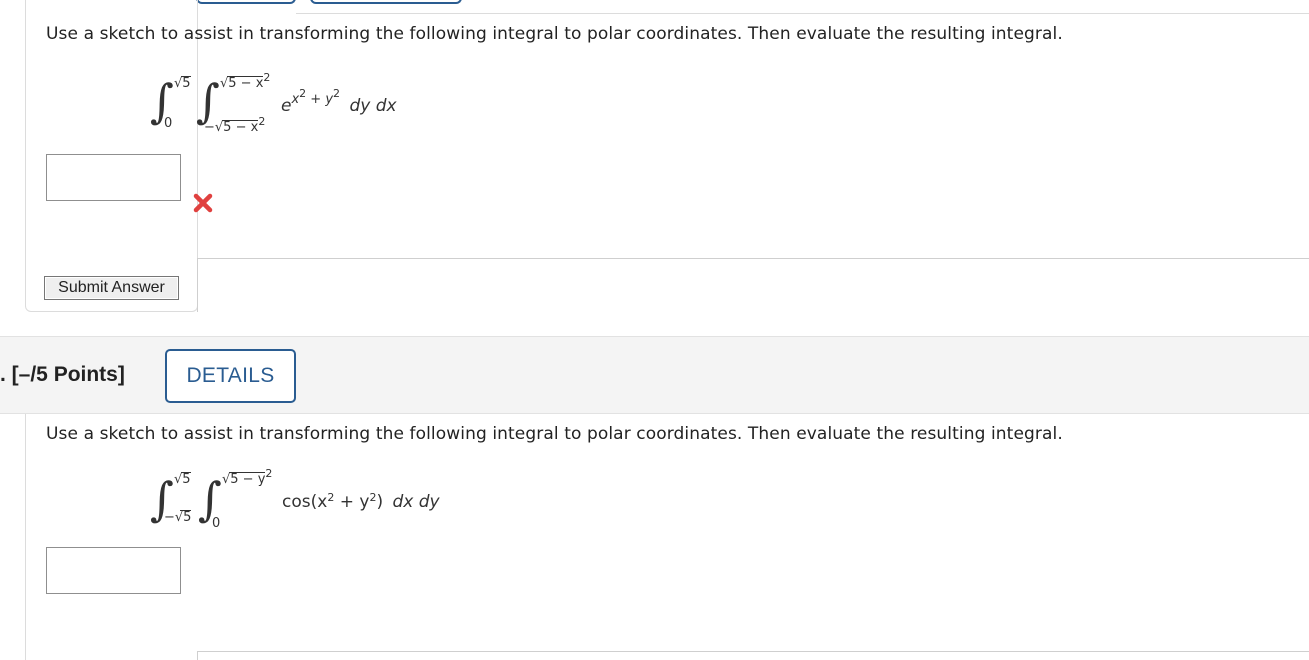 The height and width of the screenshot is (660, 1309). Describe the element at coordinates (25, 537) in the screenshot. I see `question2-container` at that location.